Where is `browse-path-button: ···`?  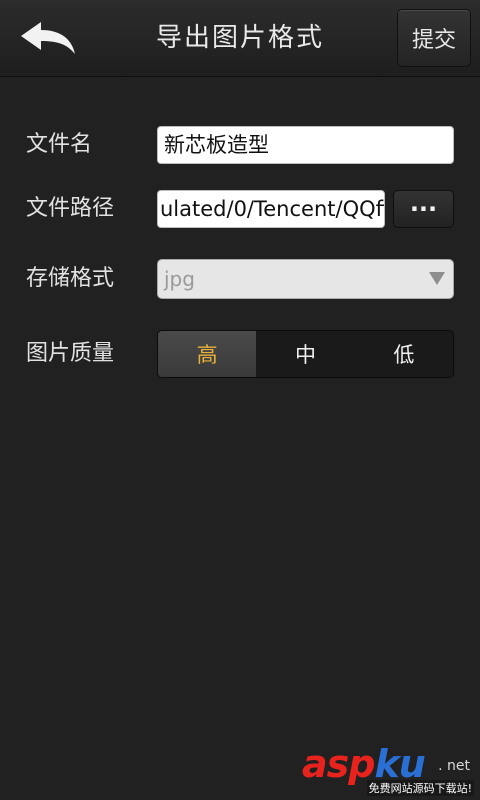
browse-path-button: ··· is located at coordinates (423, 209).